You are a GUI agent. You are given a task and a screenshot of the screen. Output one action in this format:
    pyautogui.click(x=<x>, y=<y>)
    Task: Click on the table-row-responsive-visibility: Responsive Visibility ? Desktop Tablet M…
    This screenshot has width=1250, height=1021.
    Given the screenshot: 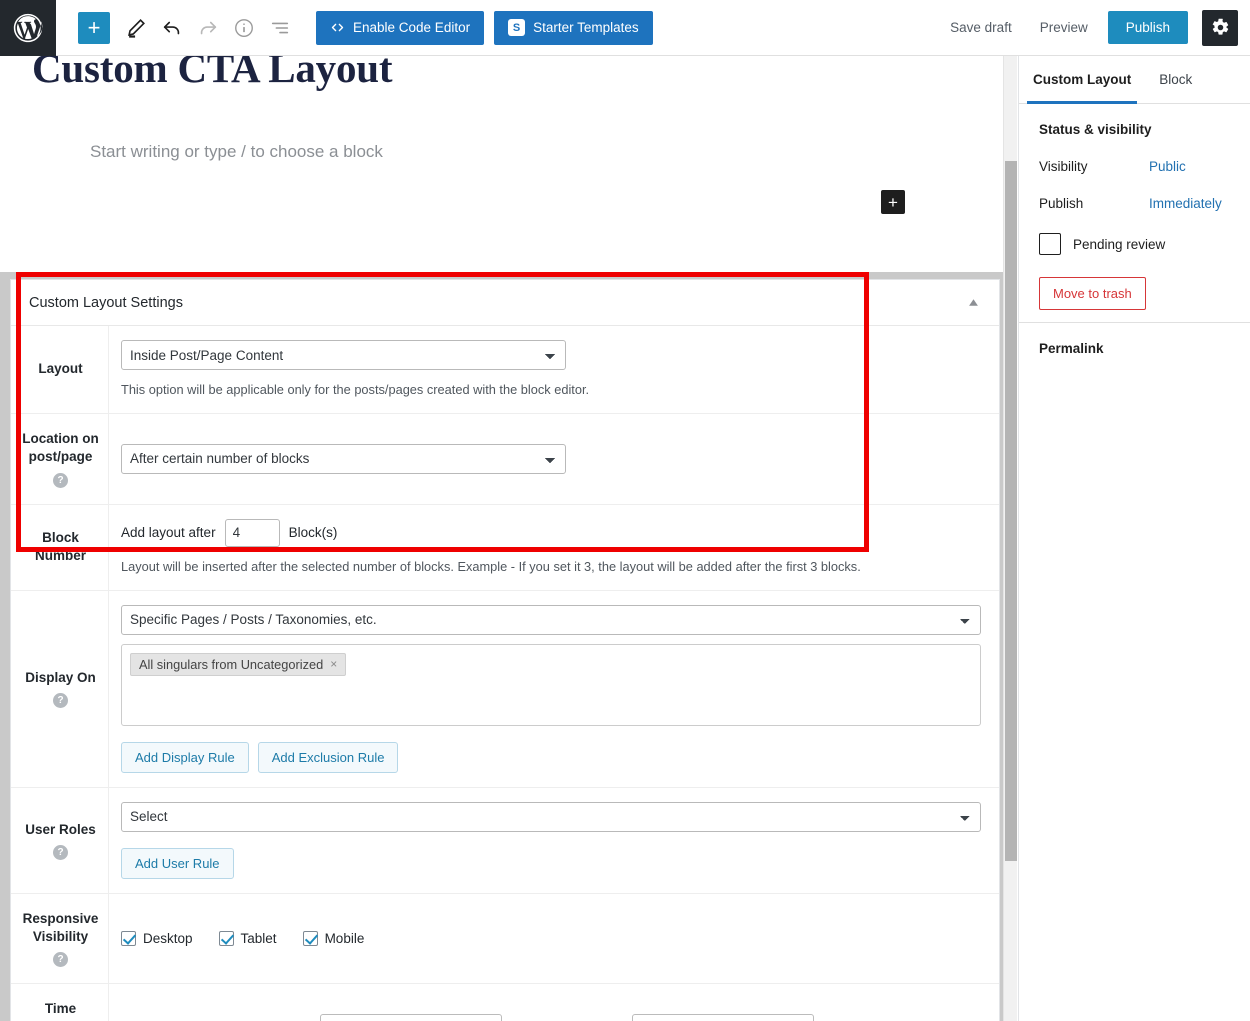 What is the action you would take?
    pyautogui.click(x=505, y=938)
    